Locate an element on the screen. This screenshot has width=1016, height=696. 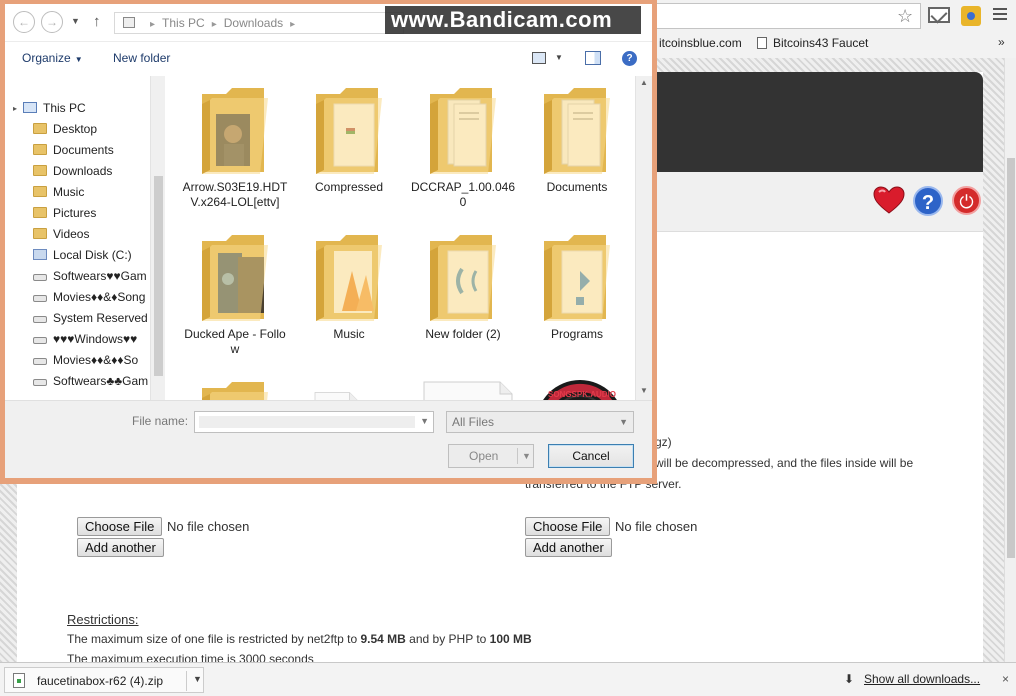
file-tile: Arrow.S03E19.HDTV.x264-LOL[ettv] is located at coordinates (235, 146).